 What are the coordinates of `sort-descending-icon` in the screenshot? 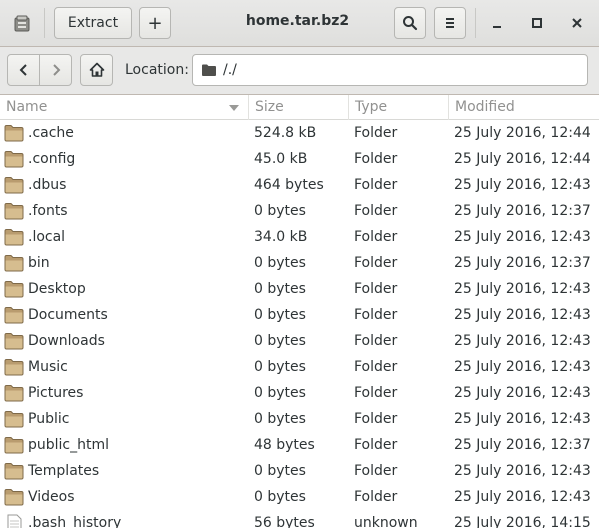 It's located at (234, 108).